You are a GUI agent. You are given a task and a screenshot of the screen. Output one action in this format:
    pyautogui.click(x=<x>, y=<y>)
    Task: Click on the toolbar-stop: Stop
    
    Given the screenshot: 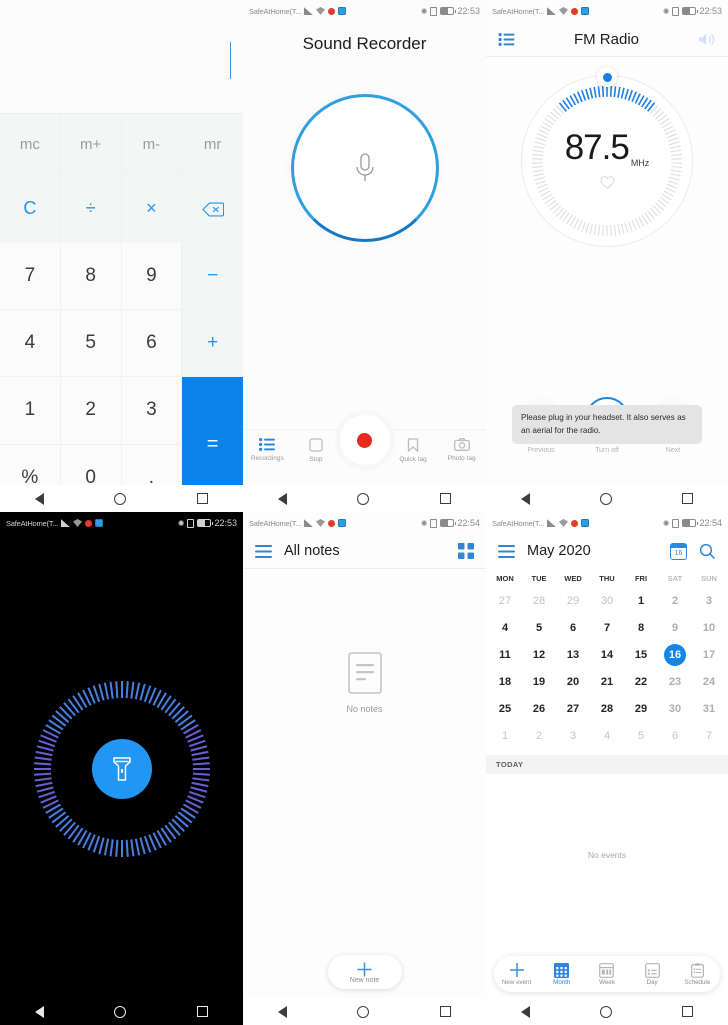 What is the action you would take?
    pyautogui.click(x=316, y=450)
    